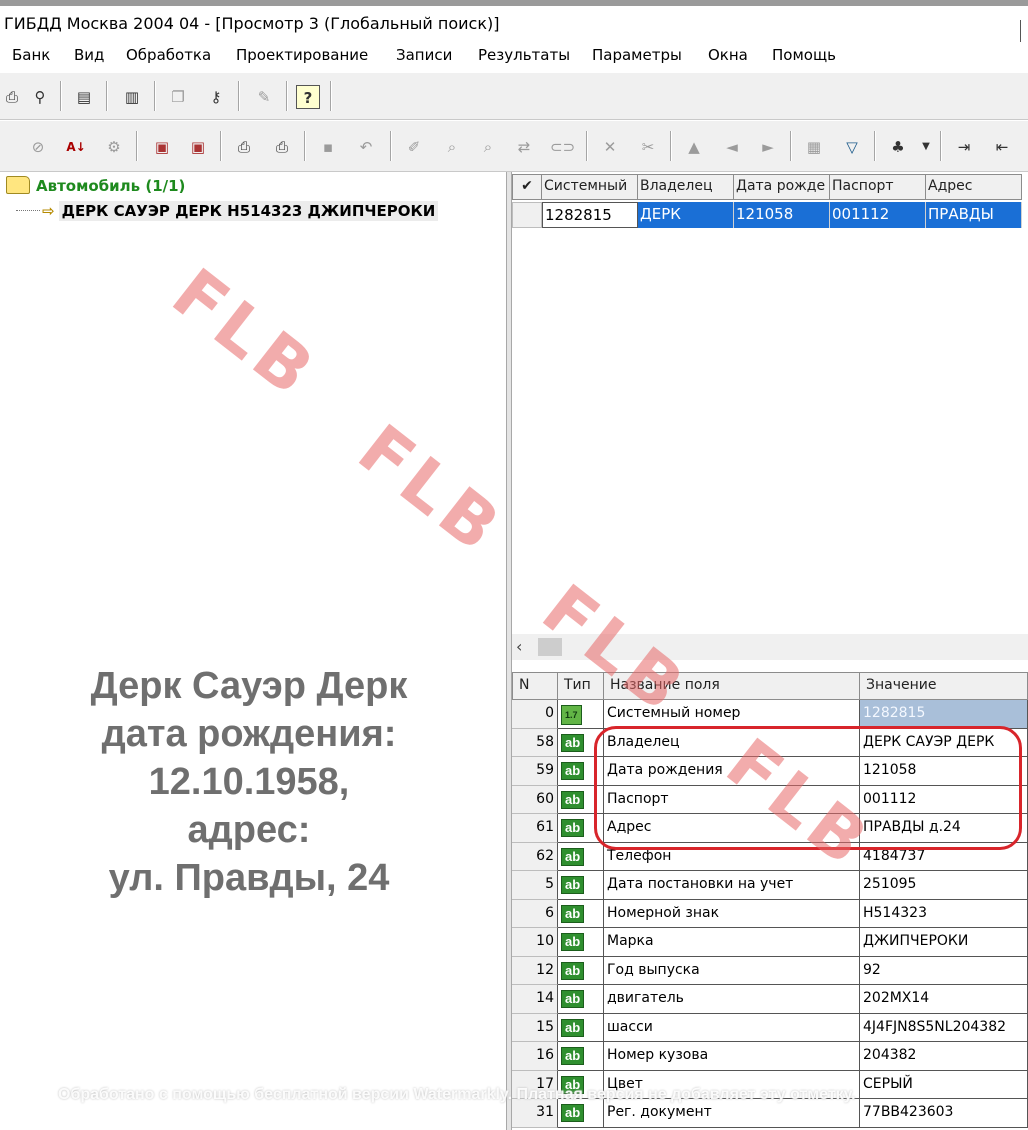 The width and height of the screenshot is (1028, 1130). I want to click on grid-col-passport: Паспорт, so click(878, 187).